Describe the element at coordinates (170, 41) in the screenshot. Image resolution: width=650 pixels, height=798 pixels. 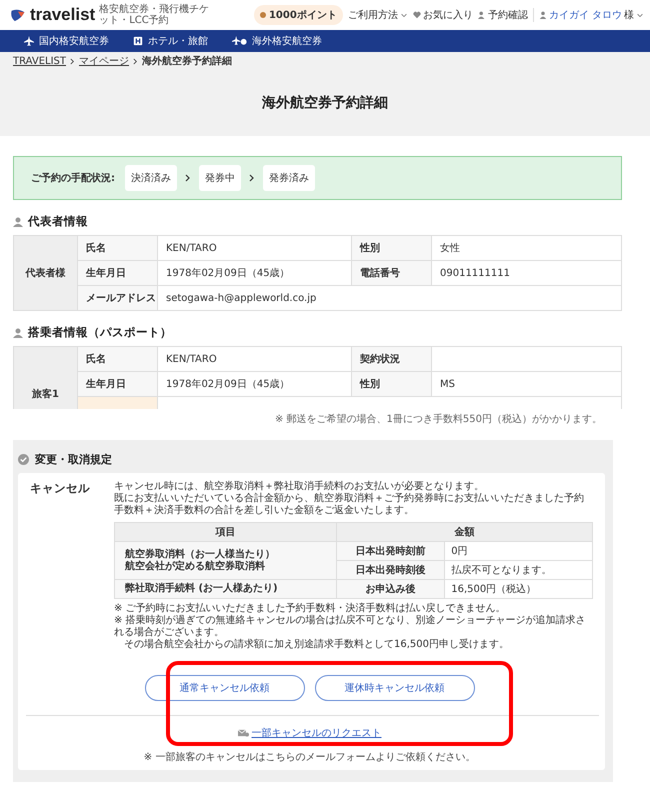
I see `nav-tab: ホテル・旅館` at that location.